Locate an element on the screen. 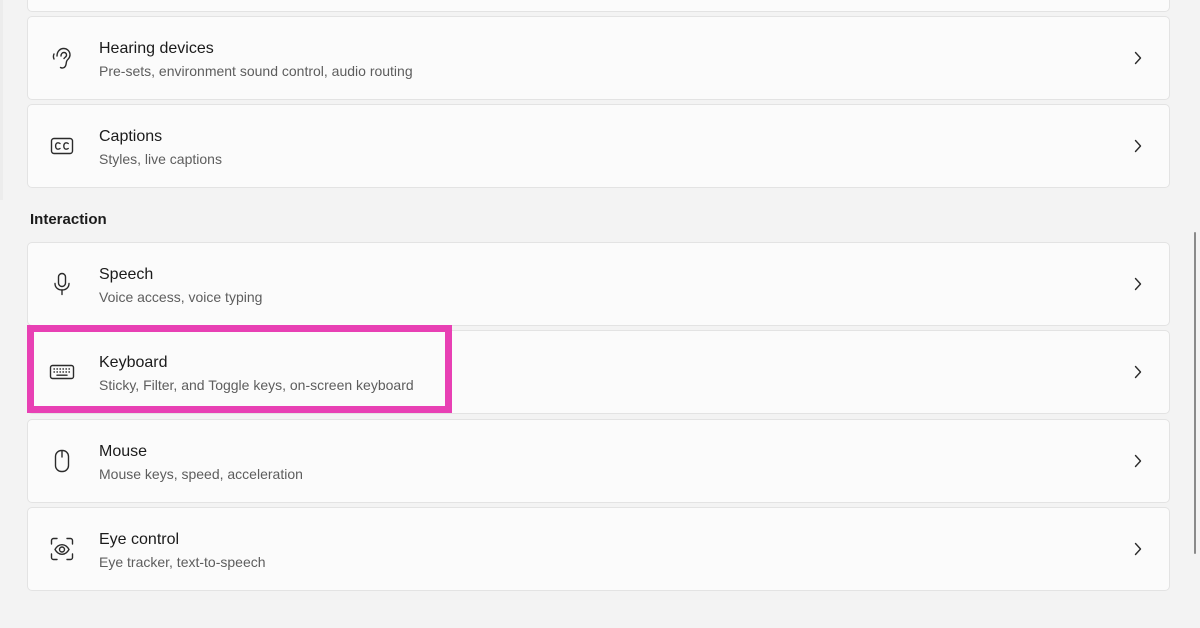 This screenshot has width=1200, height=628. settings-item-speech: Speech Voice access, voice typing is located at coordinates (598, 284).